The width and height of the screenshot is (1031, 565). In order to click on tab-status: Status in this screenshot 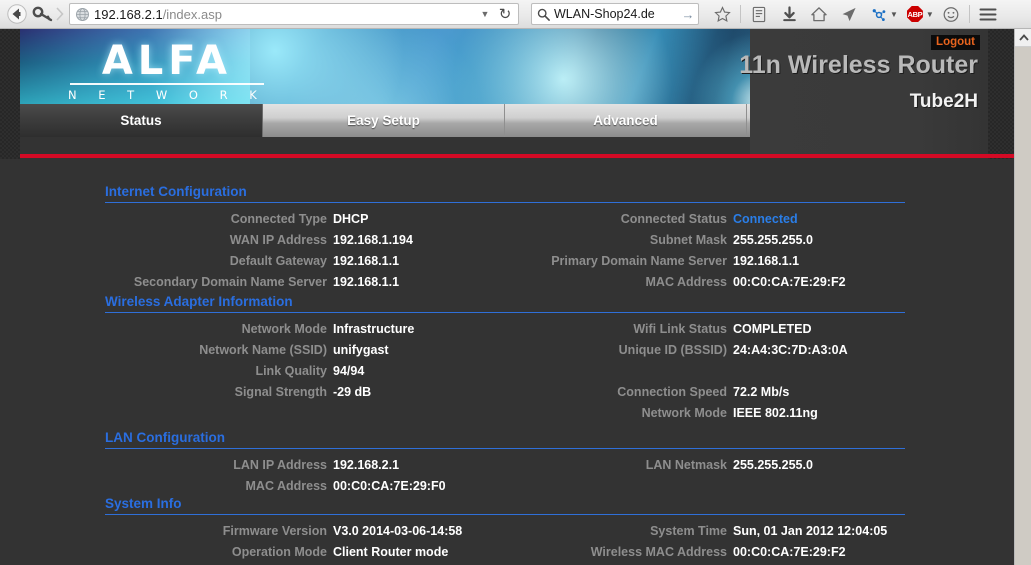, I will do `click(141, 120)`.